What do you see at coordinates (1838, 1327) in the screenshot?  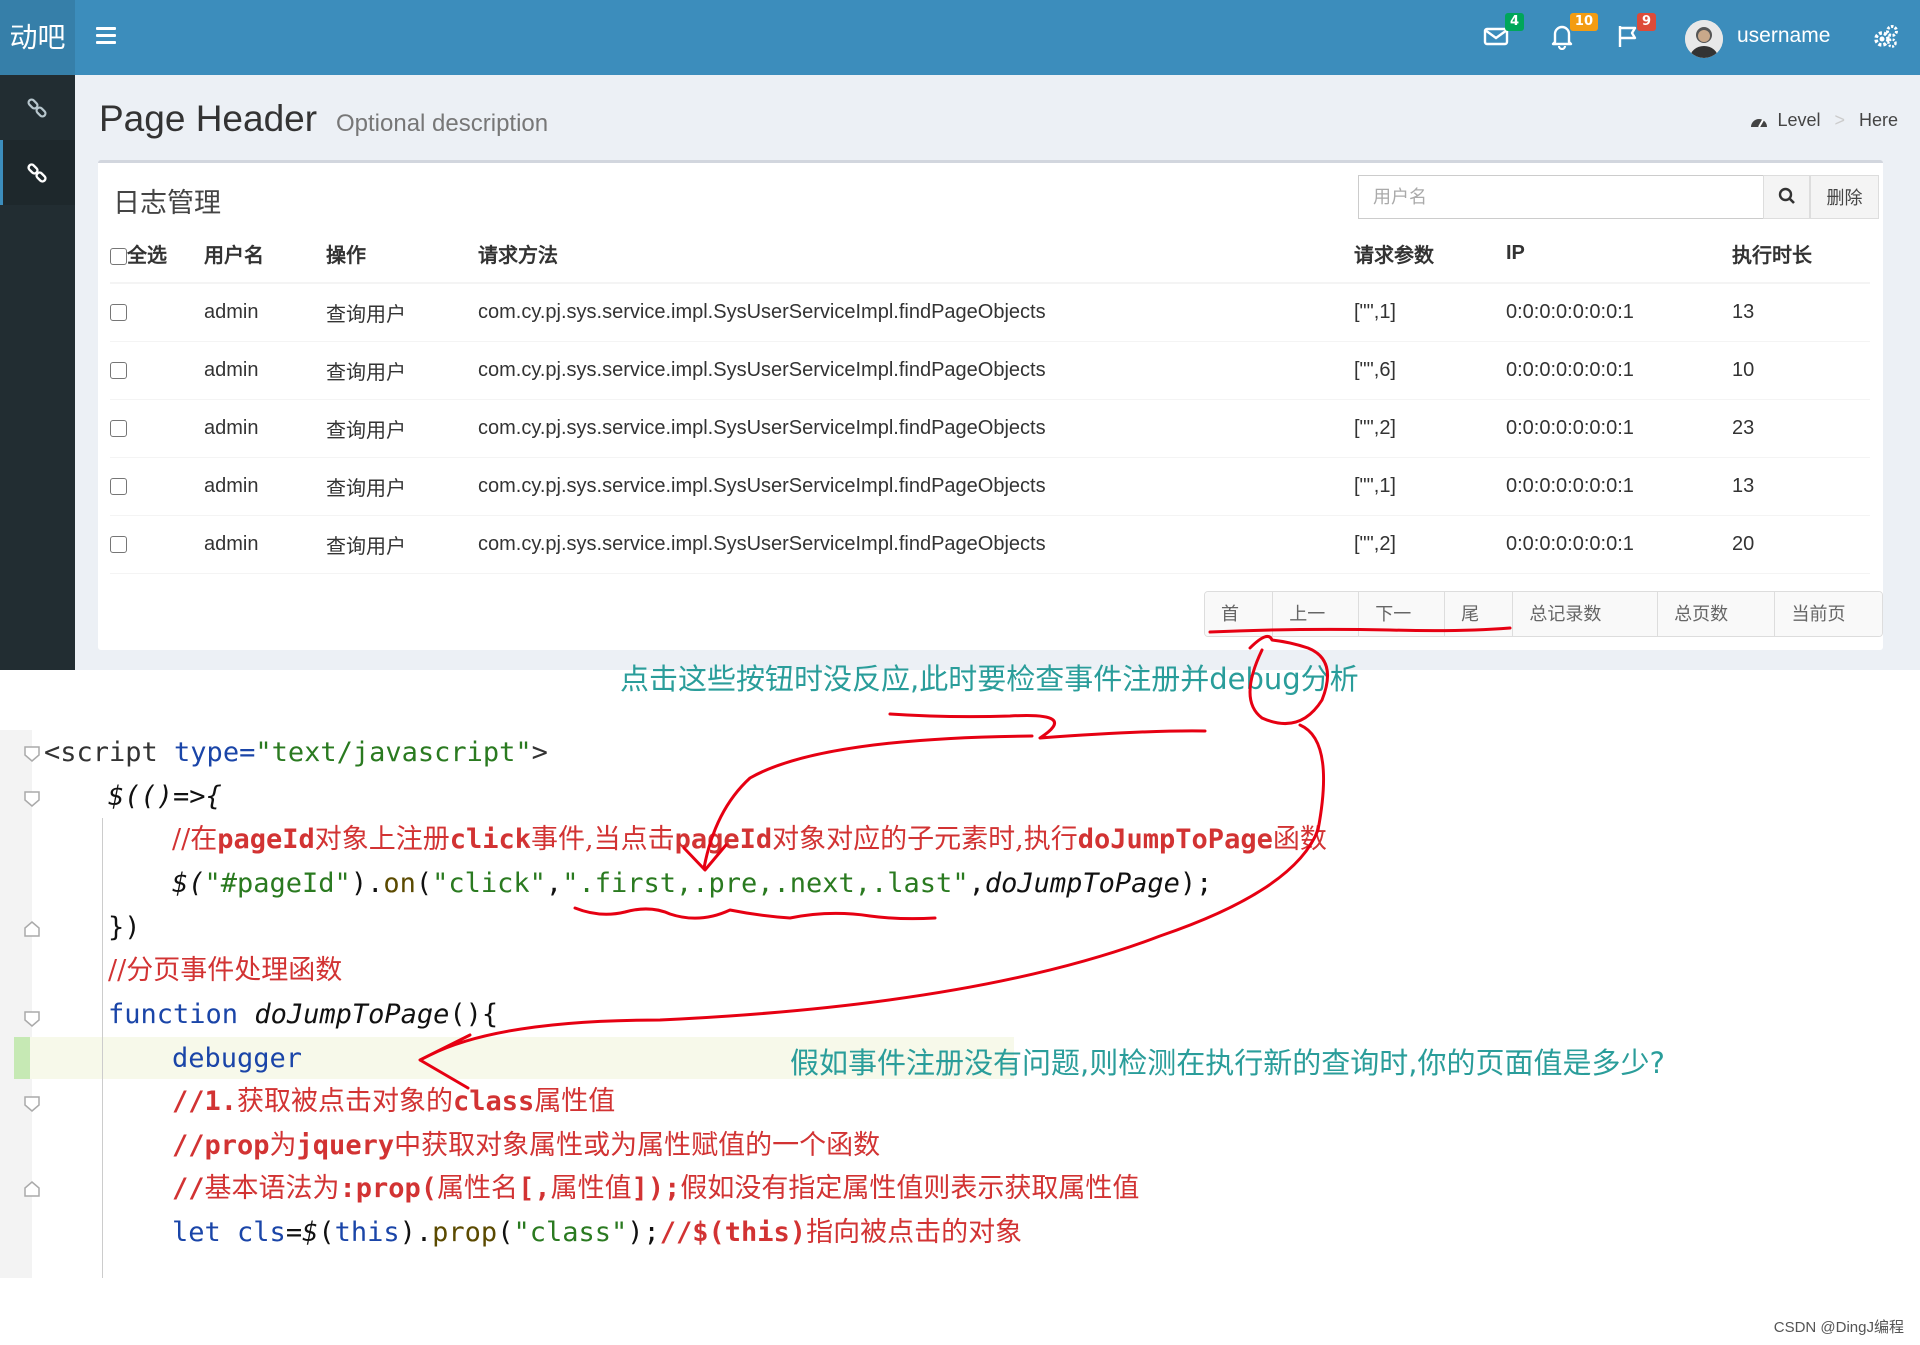 I see `watermark: CSDN @DingJ编程` at bounding box center [1838, 1327].